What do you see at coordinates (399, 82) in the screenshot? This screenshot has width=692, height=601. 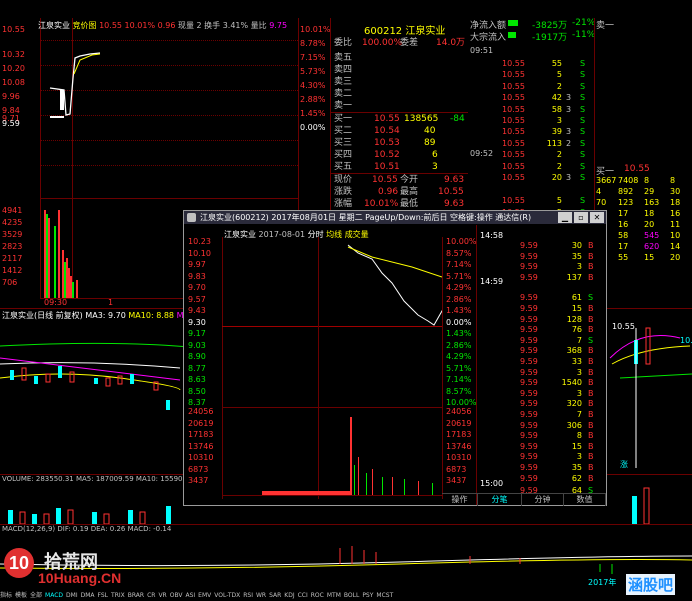 I see `sell-3-row: 卖三` at bounding box center [399, 82].